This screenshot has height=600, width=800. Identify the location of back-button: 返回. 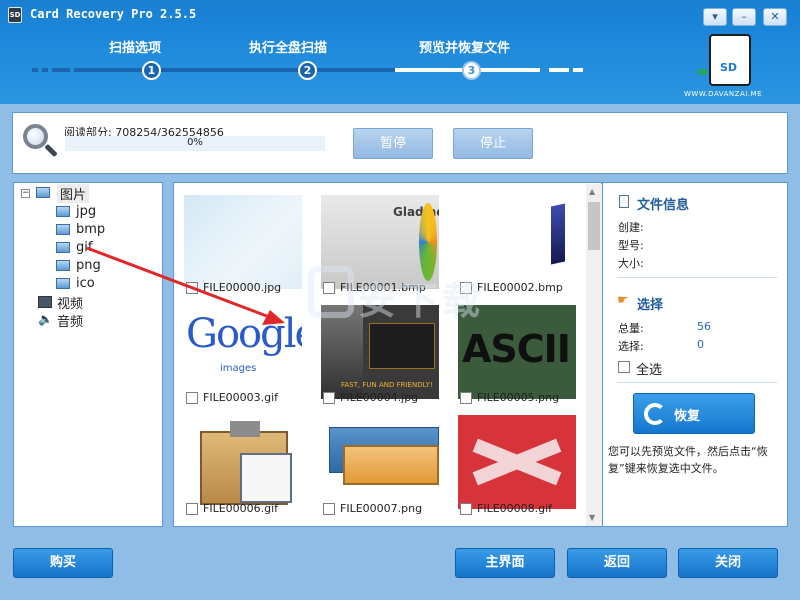
(617, 563).